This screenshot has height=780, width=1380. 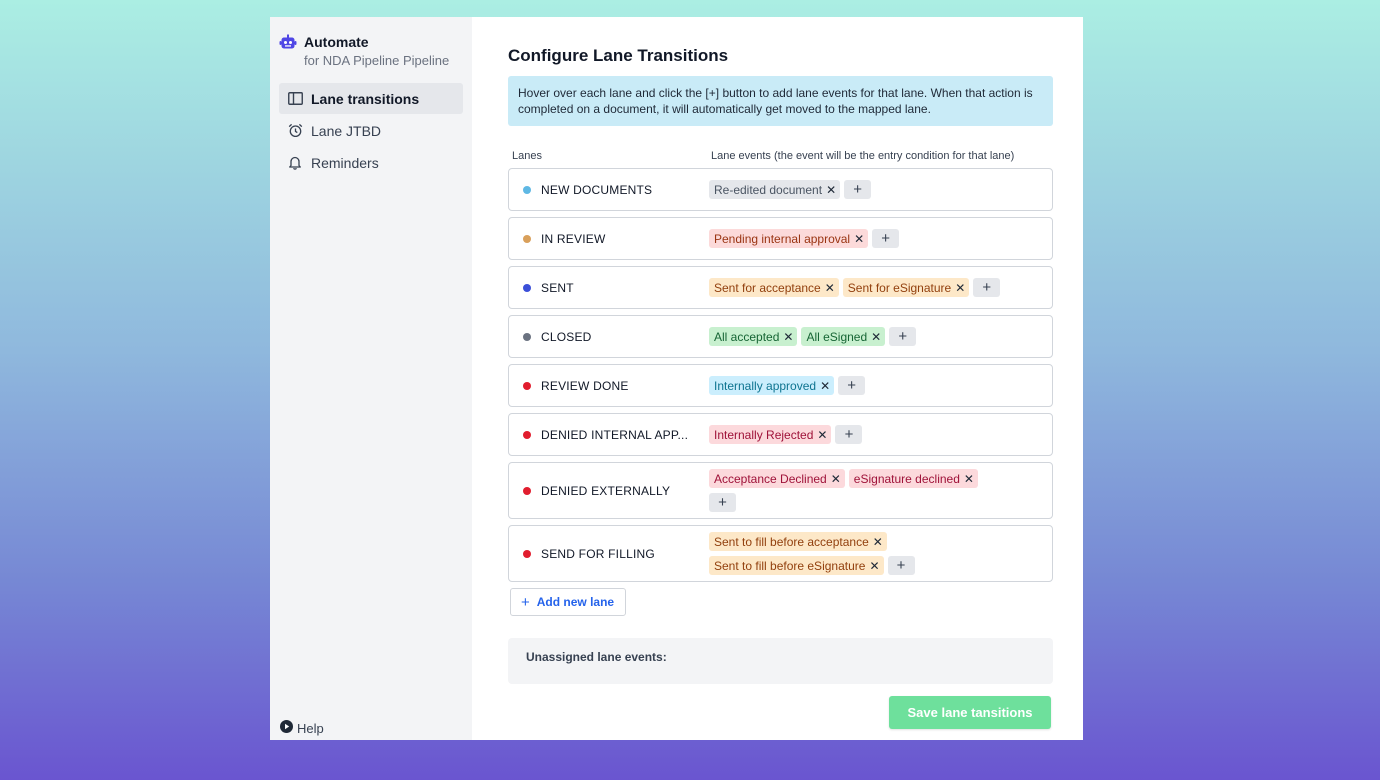 What do you see at coordinates (767, 287) in the screenshot?
I see `event-label: Sent for acceptance` at bounding box center [767, 287].